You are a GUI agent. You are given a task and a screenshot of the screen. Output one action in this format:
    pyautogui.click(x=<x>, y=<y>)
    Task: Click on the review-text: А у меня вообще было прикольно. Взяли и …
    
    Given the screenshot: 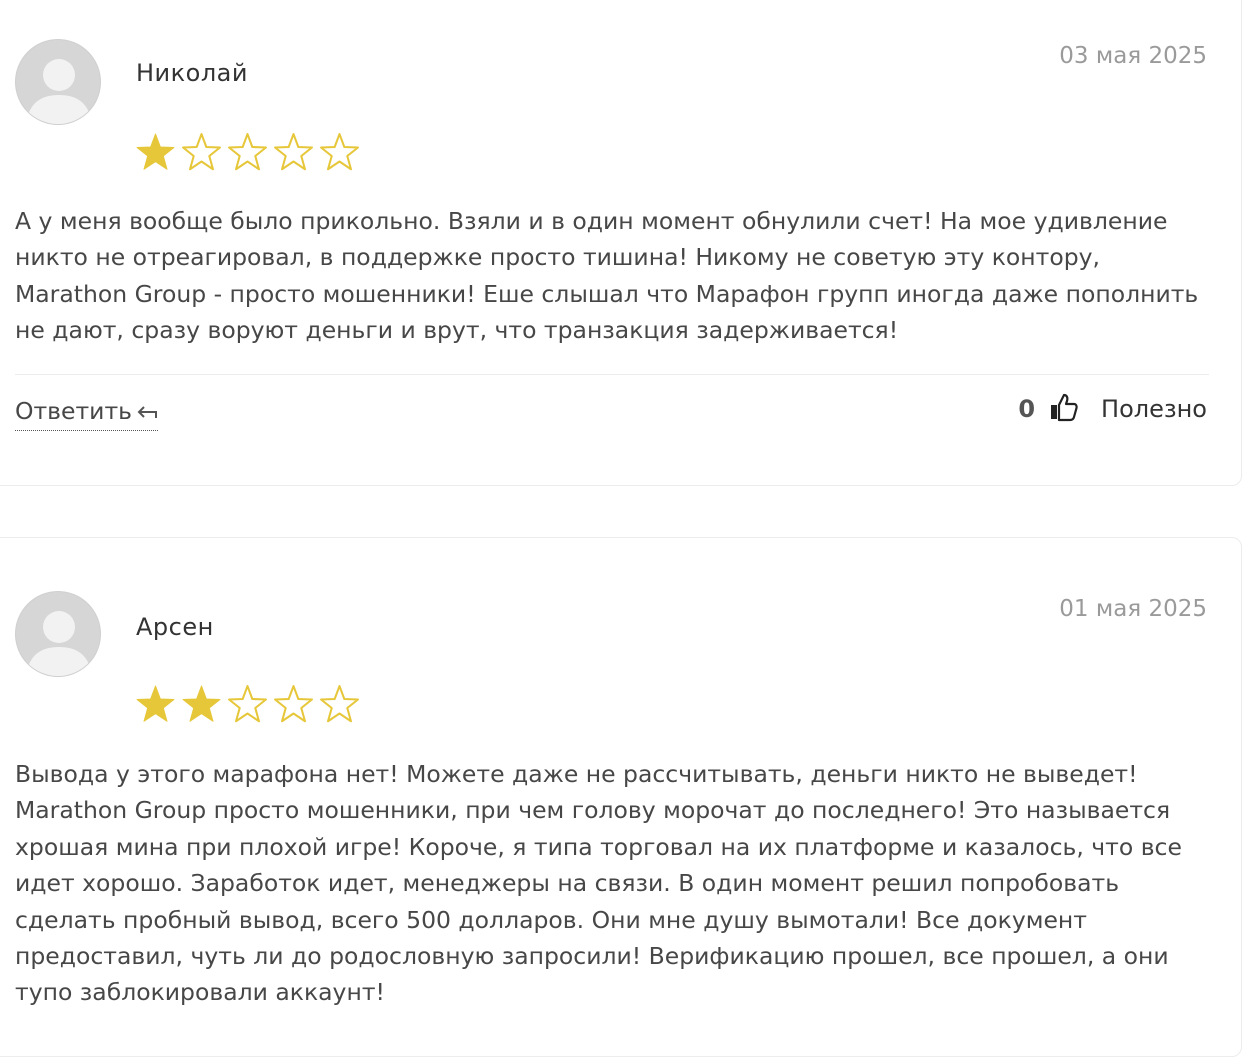 What is the action you would take?
    pyautogui.click(x=607, y=276)
    